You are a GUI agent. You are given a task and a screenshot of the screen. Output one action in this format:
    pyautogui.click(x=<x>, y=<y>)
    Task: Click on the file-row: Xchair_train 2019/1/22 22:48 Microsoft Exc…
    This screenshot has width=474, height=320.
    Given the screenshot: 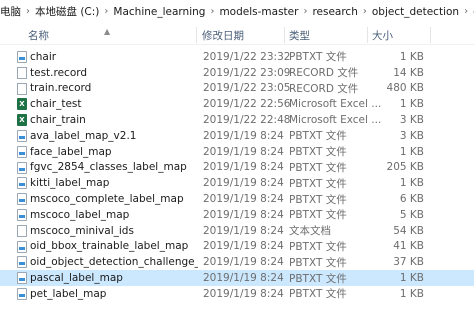 What is the action you would take?
    pyautogui.click(x=237, y=120)
    